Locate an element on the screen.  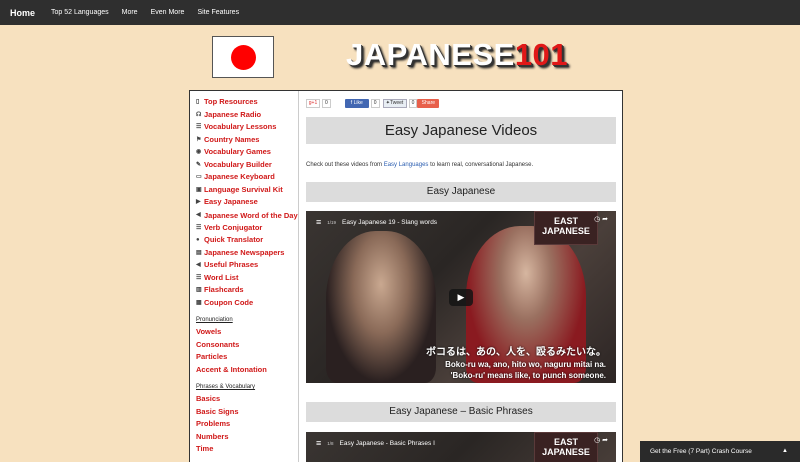
page-title: Easy Japanese Videos is located at coordinates (461, 130).